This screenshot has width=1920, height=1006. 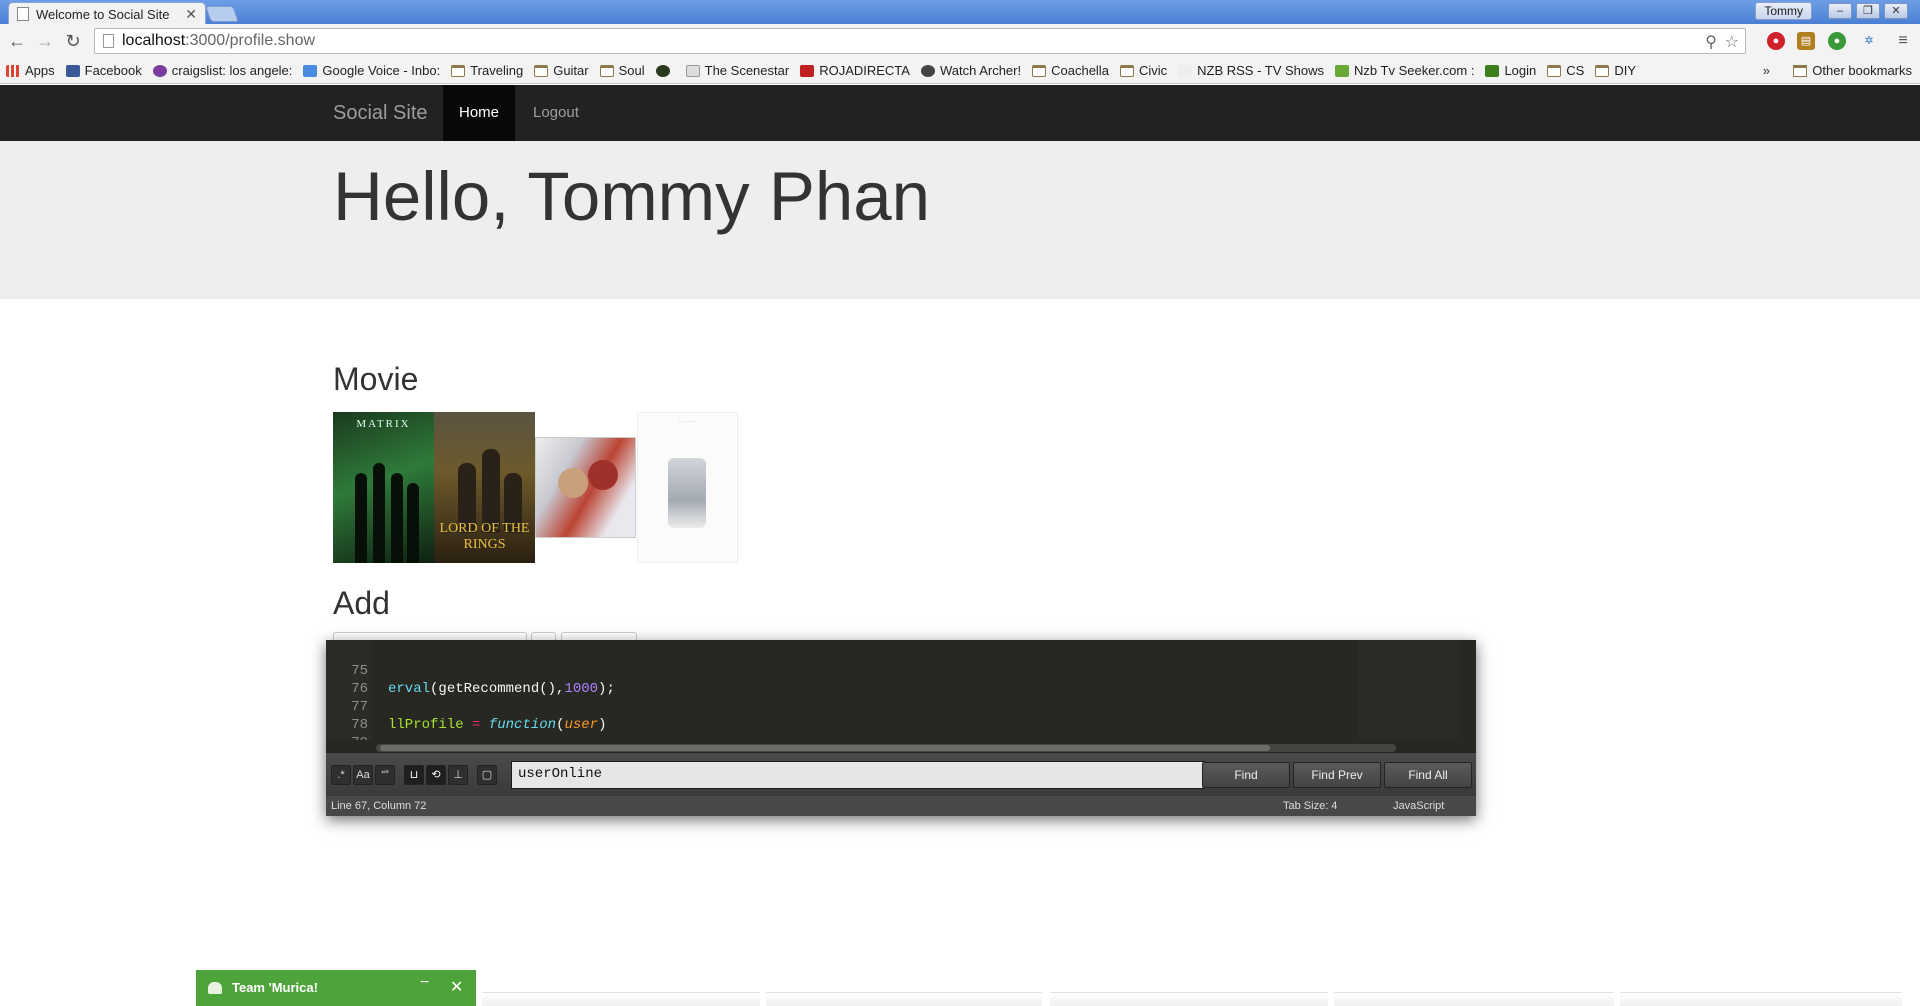 What do you see at coordinates (1615, 70) in the screenshot?
I see `bookmark-folder-diy: DIY` at bounding box center [1615, 70].